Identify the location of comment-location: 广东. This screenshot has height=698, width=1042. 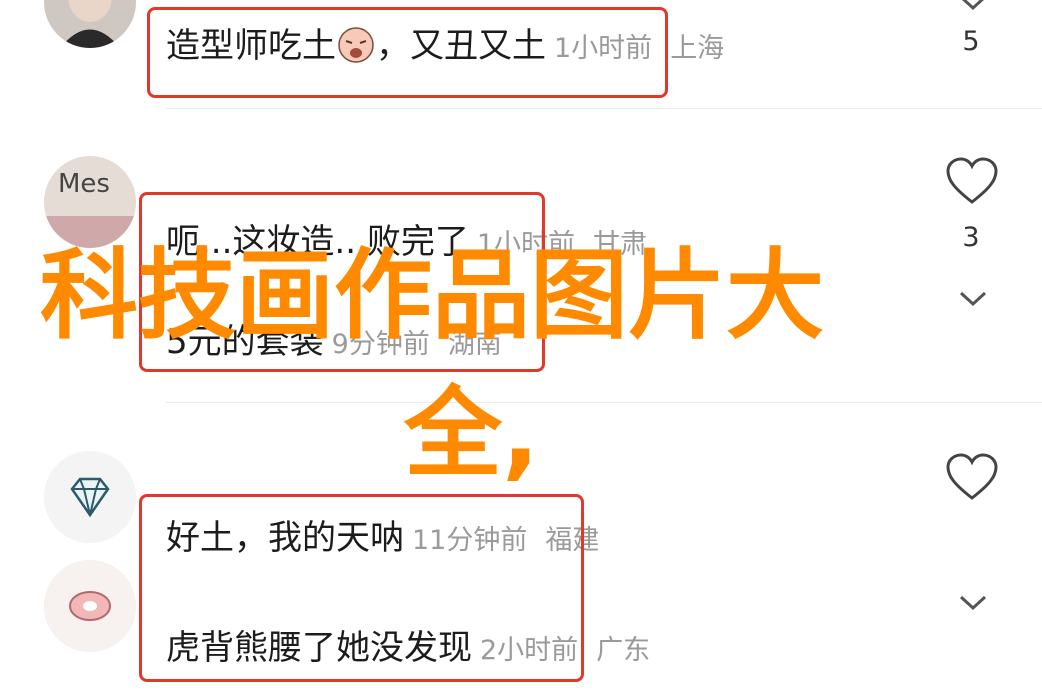
(623, 650).